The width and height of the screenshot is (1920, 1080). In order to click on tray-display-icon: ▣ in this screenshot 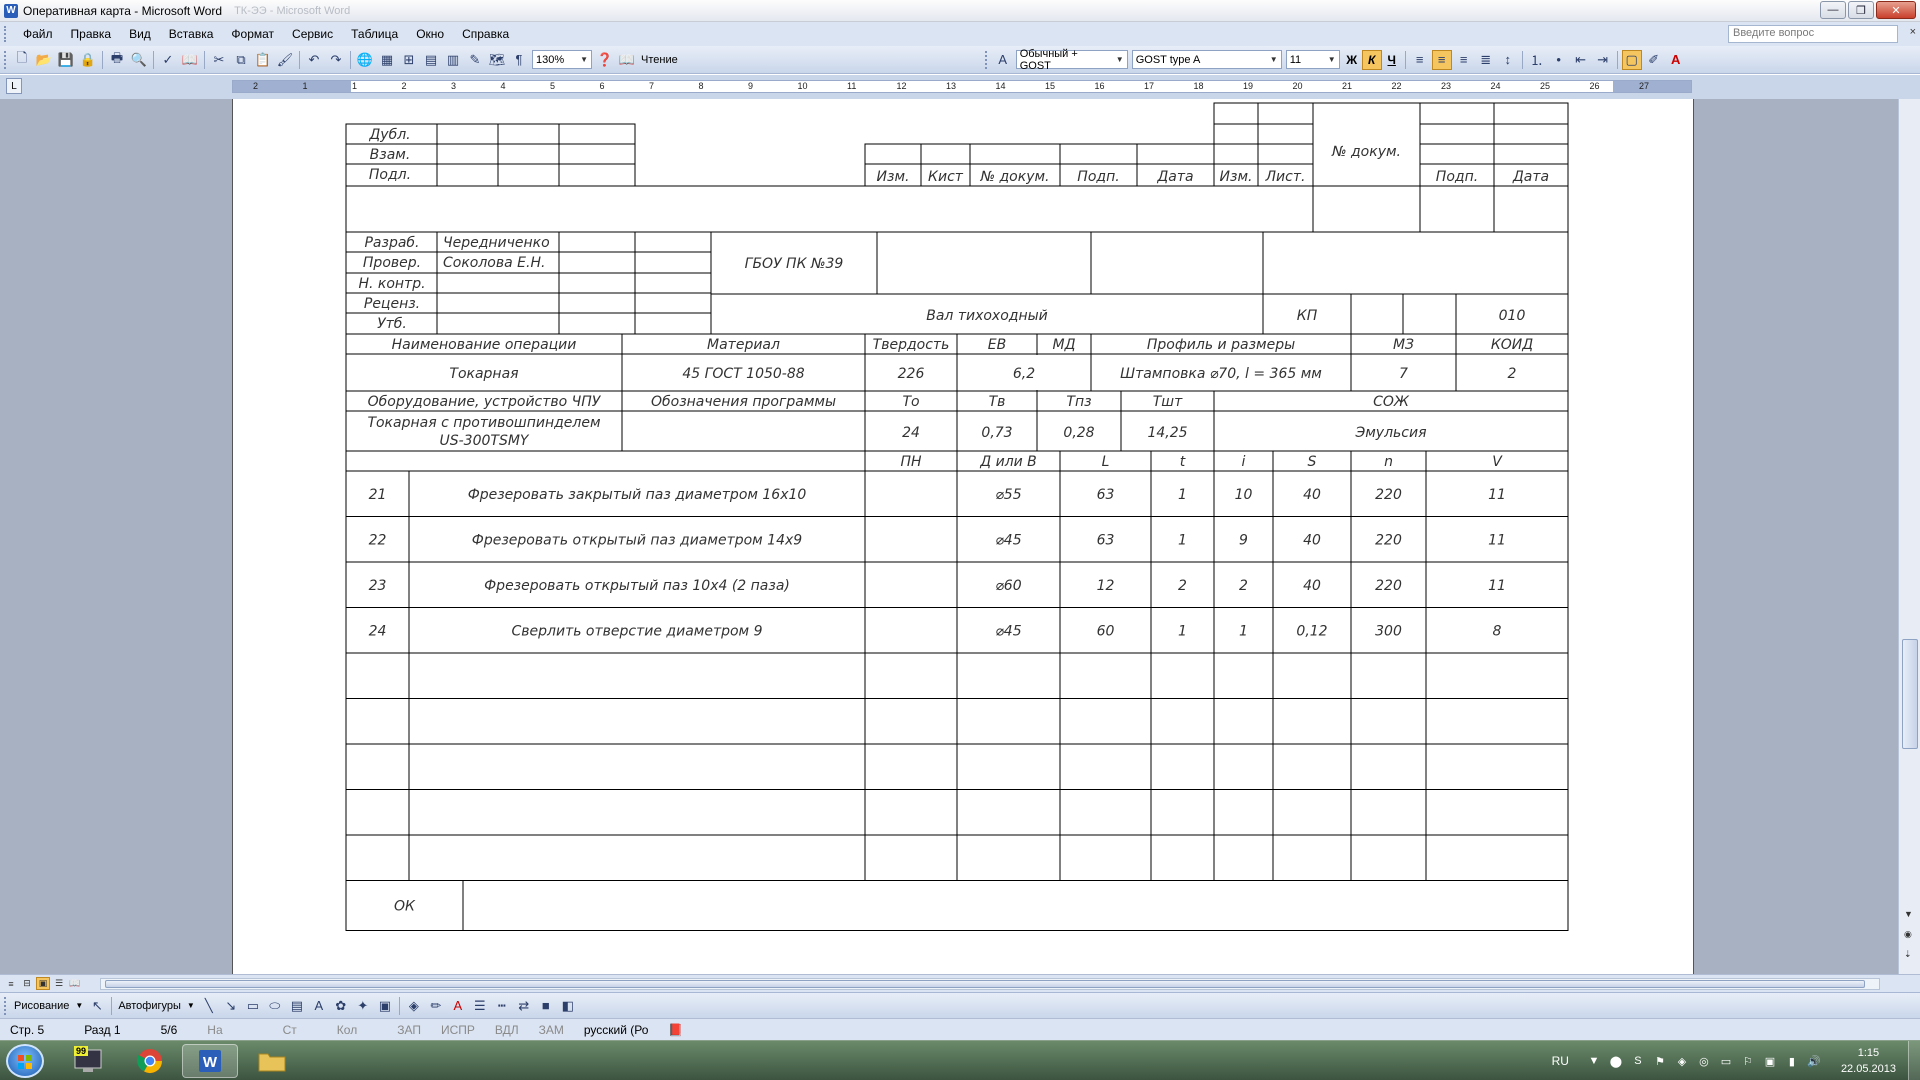, I will do `click(1770, 1061)`.